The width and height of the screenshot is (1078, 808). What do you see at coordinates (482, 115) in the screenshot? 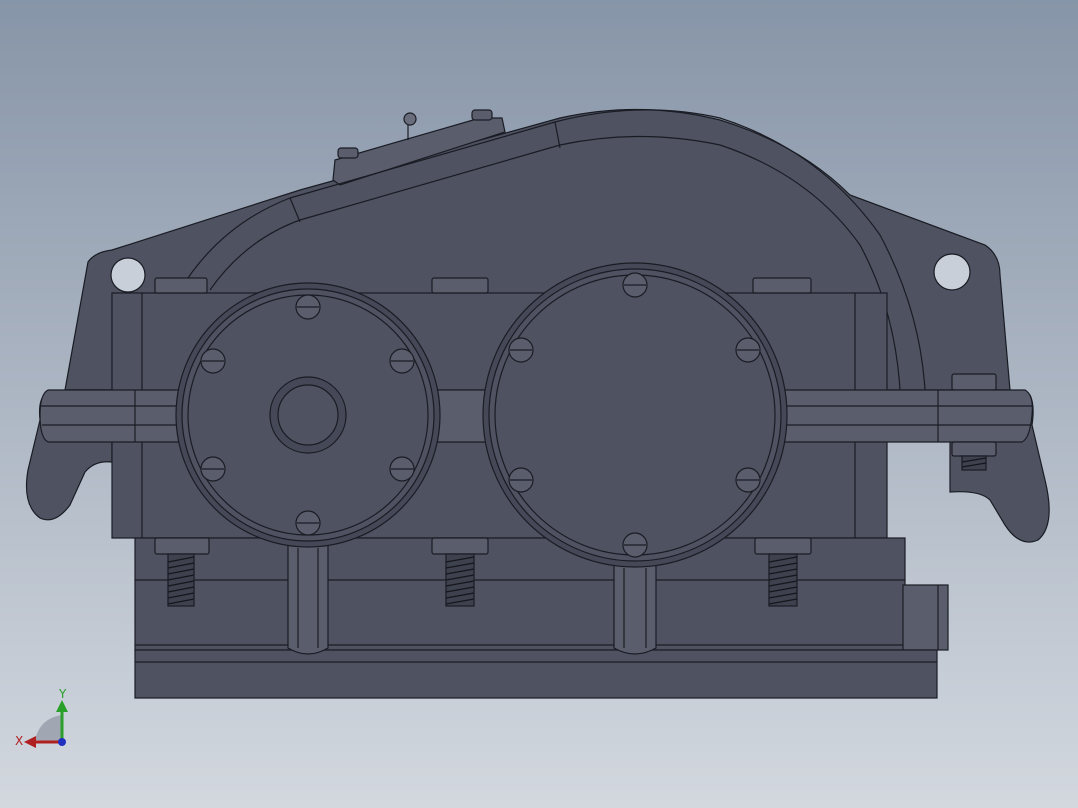
I see `cover-bolt-right` at bounding box center [482, 115].